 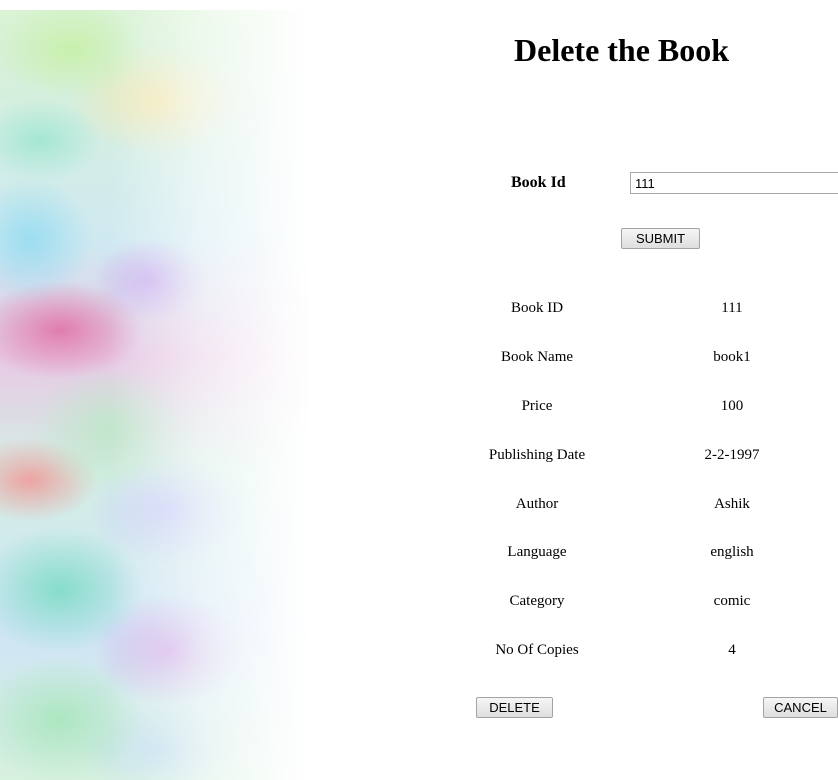 What do you see at coordinates (732, 503) in the screenshot?
I see `detail-value: Ashik` at bounding box center [732, 503].